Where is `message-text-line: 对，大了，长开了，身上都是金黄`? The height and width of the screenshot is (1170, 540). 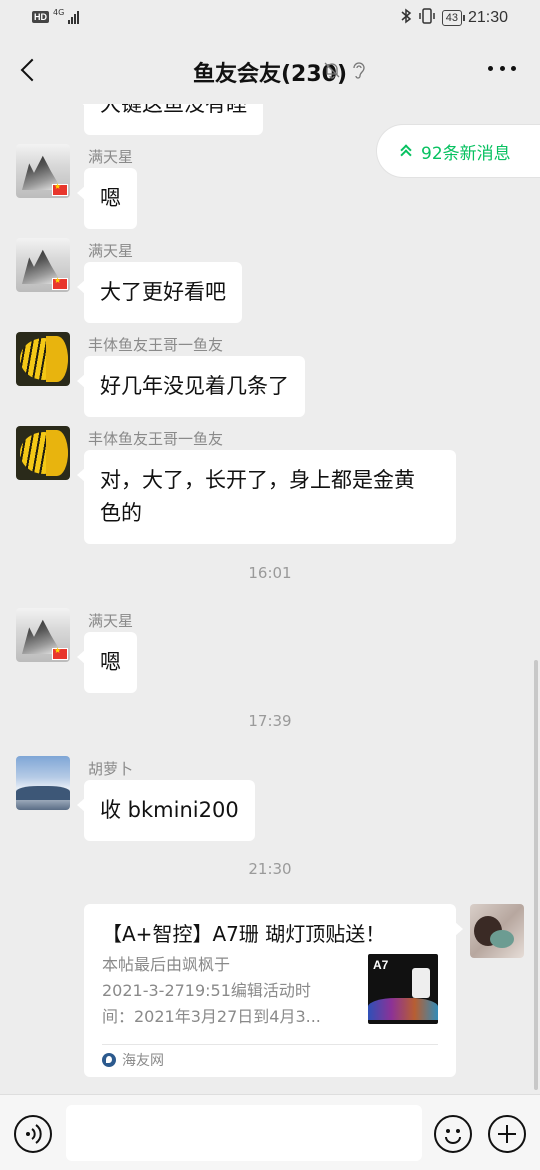
message-text-line: 对，大了，长开了，身上都是金黄 is located at coordinates (257, 480).